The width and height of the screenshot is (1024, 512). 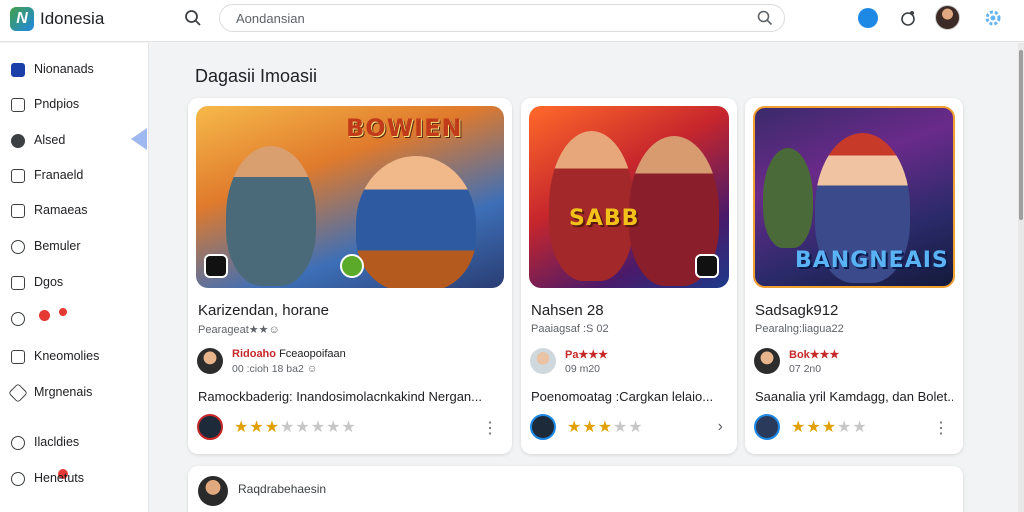 What do you see at coordinates (797, 310) in the screenshot?
I see `game-title: Sadsagk912` at bounding box center [797, 310].